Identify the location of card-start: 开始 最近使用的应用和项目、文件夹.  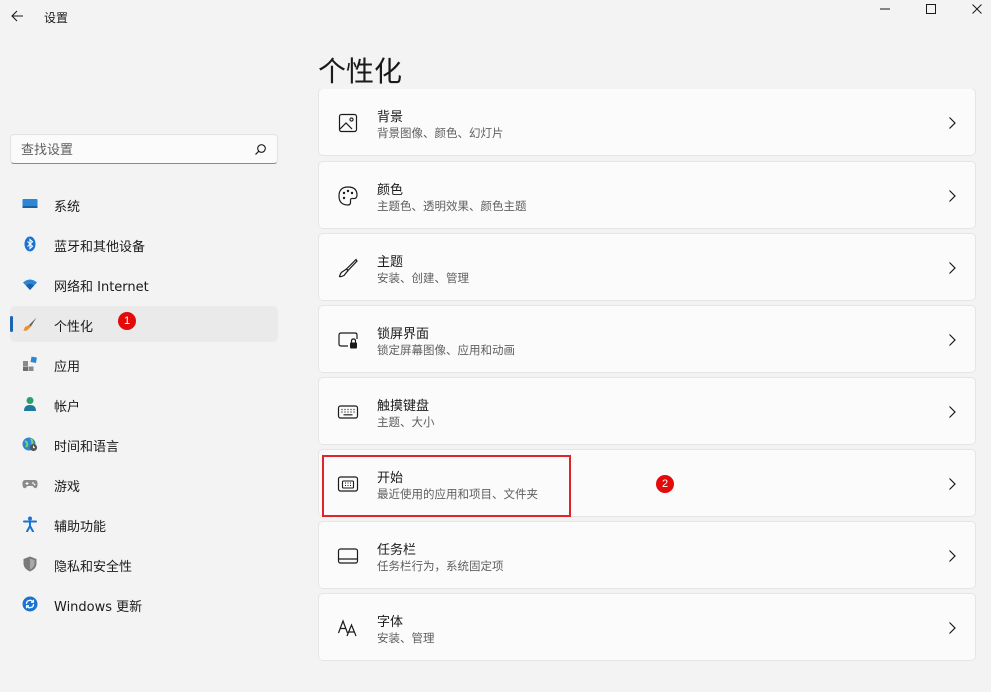
(647, 483).